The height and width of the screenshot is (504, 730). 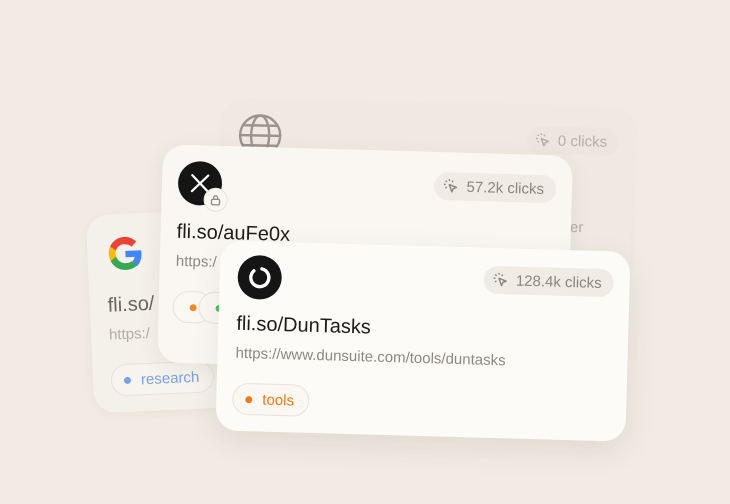 What do you see at coordinates (126, 256) in the screenshot?
I see `google-logo-icon` at bounding box center [126, 256].